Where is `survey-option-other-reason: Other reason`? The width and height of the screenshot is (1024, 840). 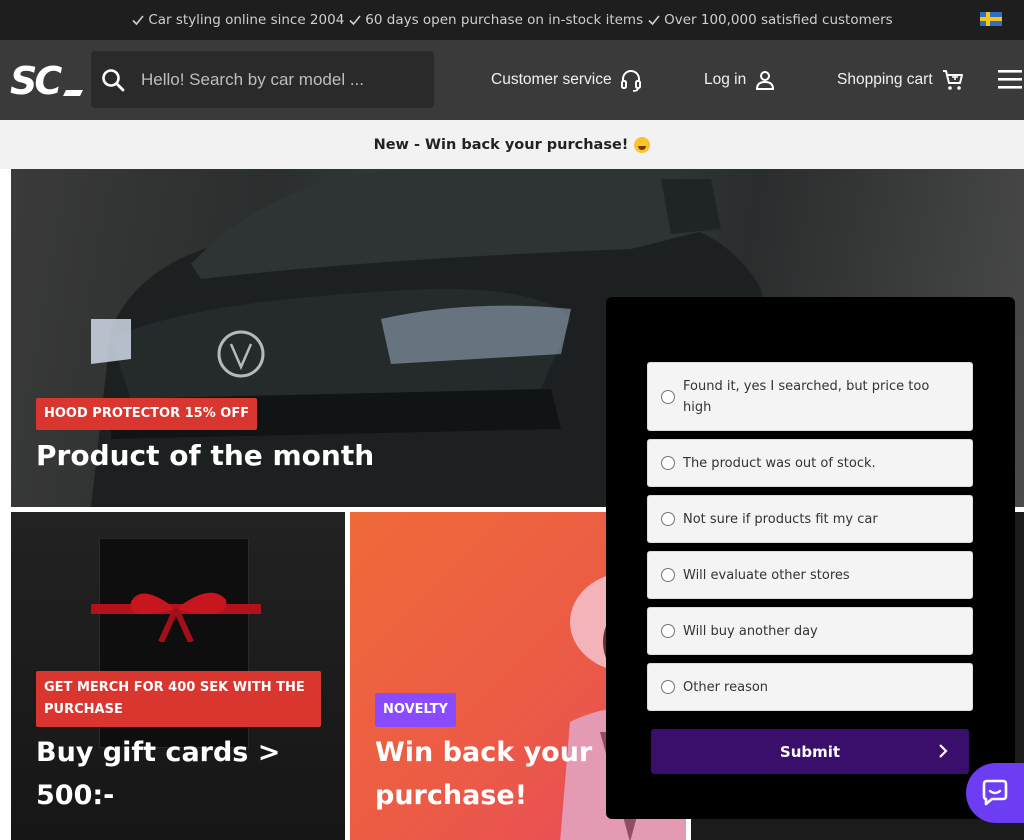
survey-option-other-reason: Other reason is located at coordinates (810, 687).